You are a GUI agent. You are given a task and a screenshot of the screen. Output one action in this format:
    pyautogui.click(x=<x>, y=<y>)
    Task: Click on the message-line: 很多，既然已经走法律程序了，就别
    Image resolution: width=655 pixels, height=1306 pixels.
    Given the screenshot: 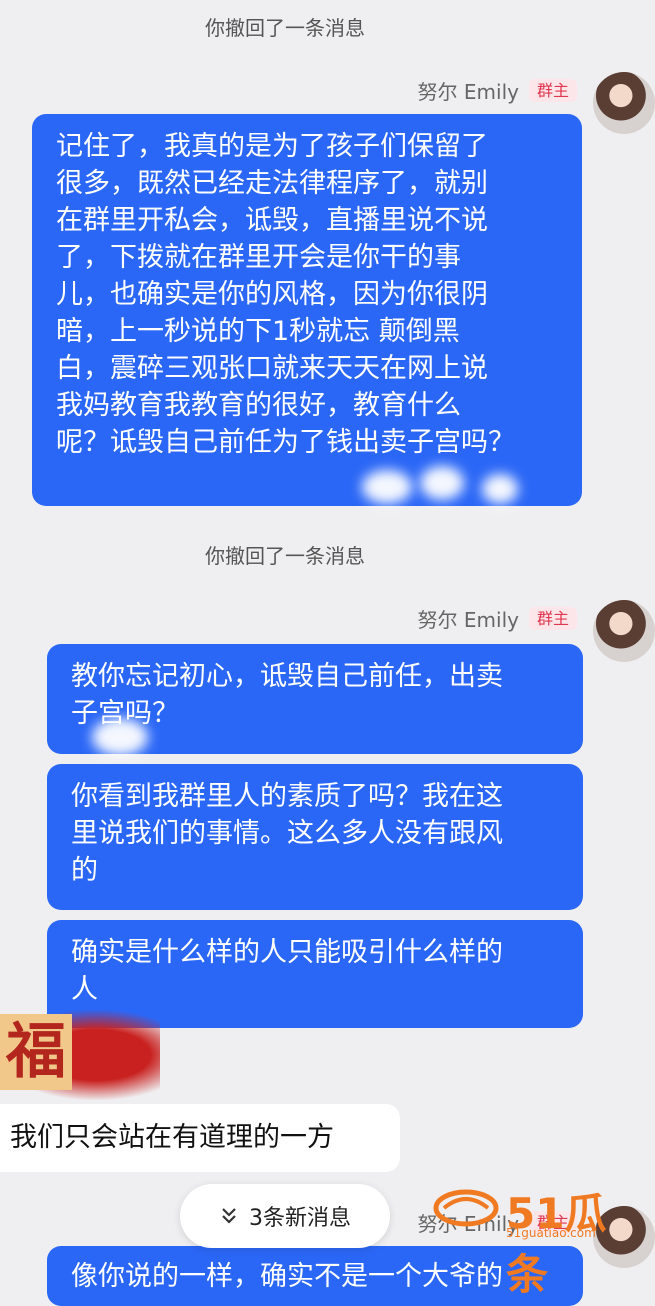 What is the action you would take?
    pyautogui.click(x=272, y=183)
    